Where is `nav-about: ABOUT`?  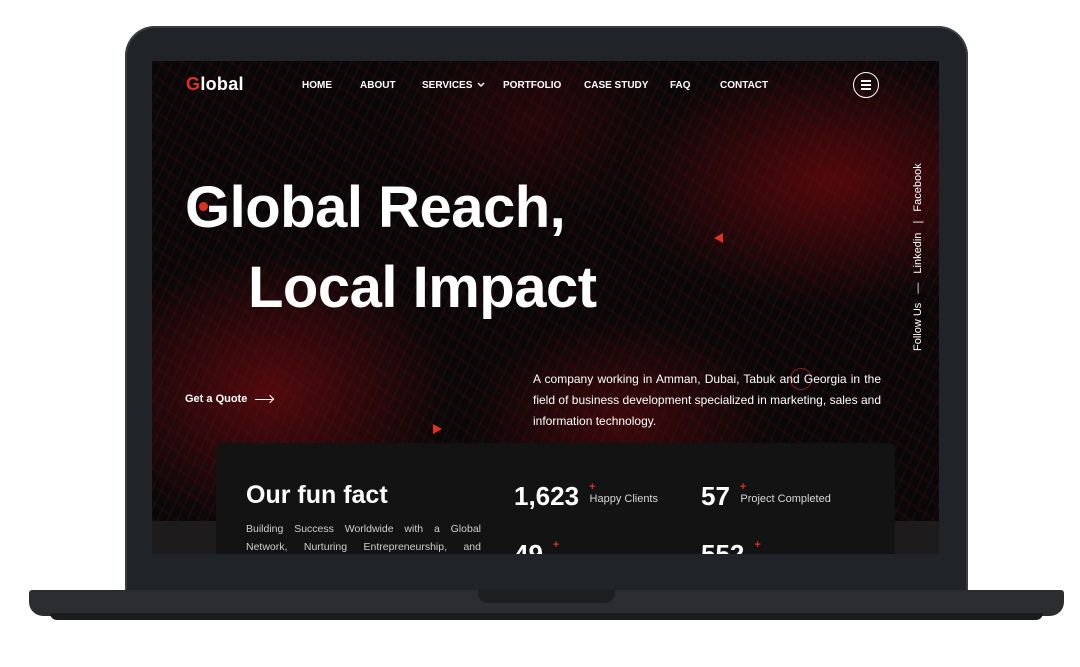 nav-about: ABOUT is located at coordinates (378, 85).